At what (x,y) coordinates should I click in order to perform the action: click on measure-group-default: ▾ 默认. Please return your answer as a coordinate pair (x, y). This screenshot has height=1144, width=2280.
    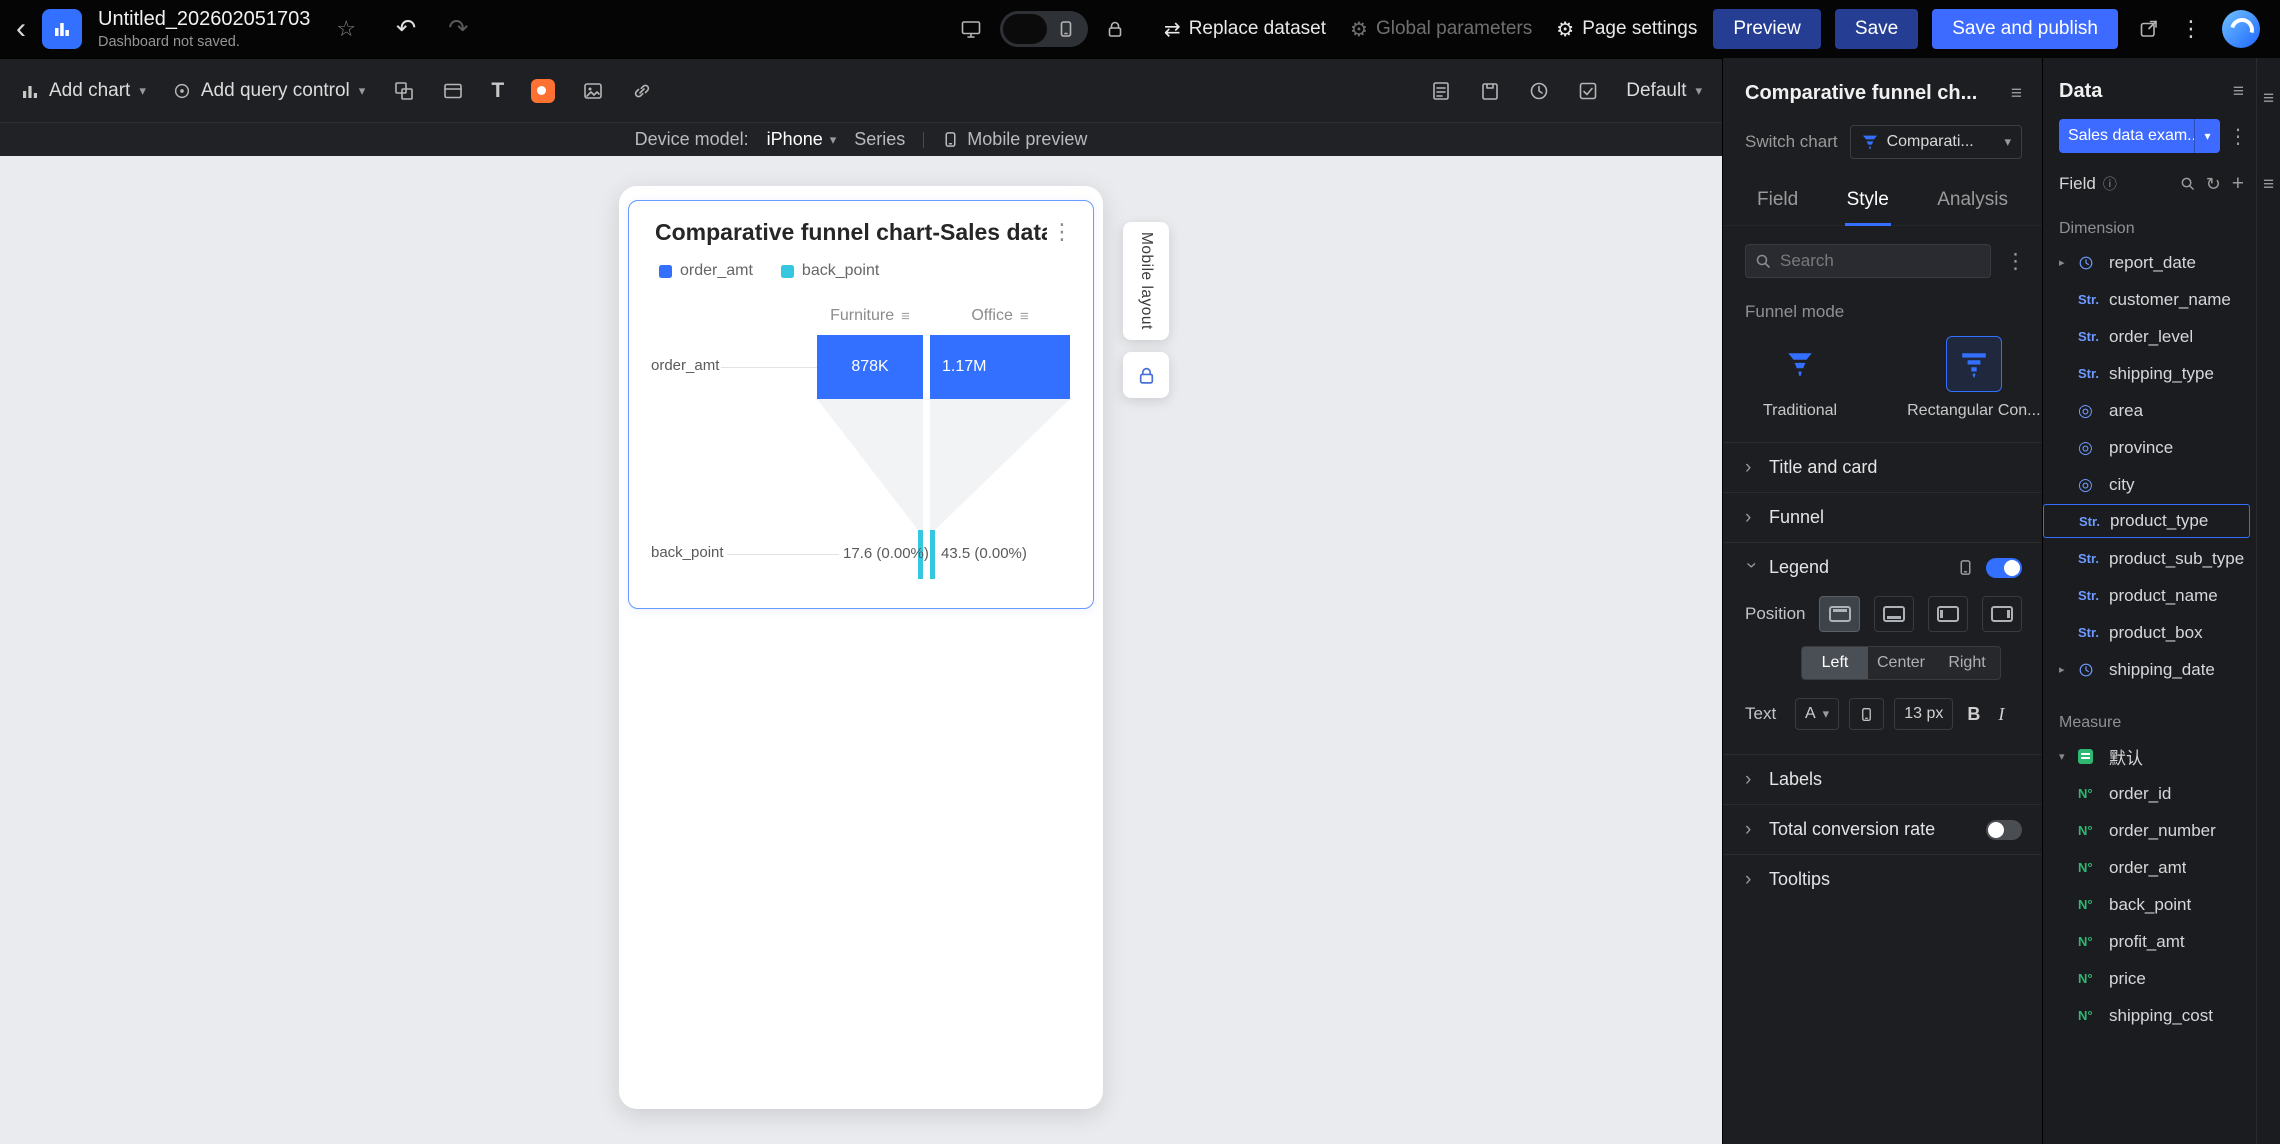
    Looking at the image, I should click on (2149, 756).